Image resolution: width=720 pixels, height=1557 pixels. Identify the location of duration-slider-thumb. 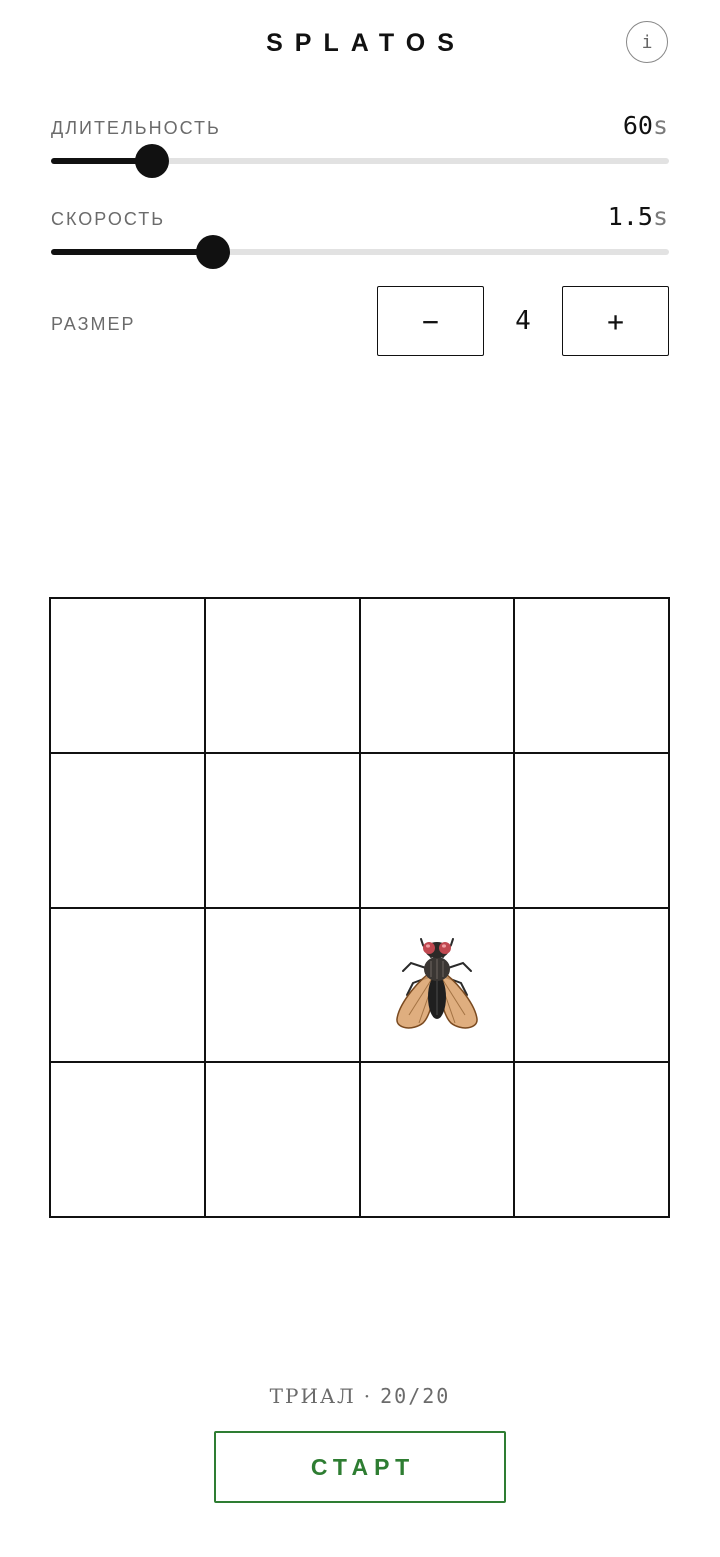
(151, 161).